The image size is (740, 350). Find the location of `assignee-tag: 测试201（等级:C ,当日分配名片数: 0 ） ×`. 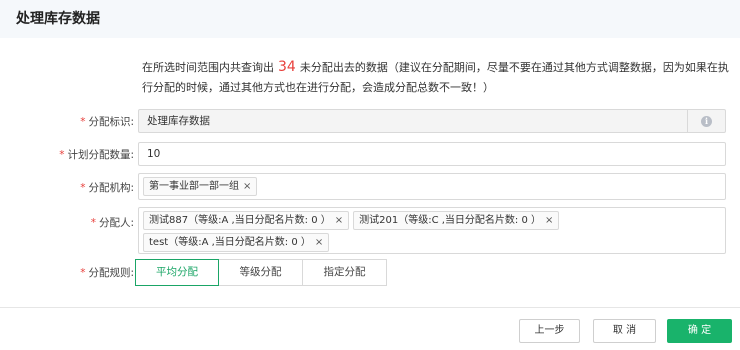

assignee-tag: 测试201（等级:C ,当日分配名片数: 0 ） × is located at coordinates (456, 220).